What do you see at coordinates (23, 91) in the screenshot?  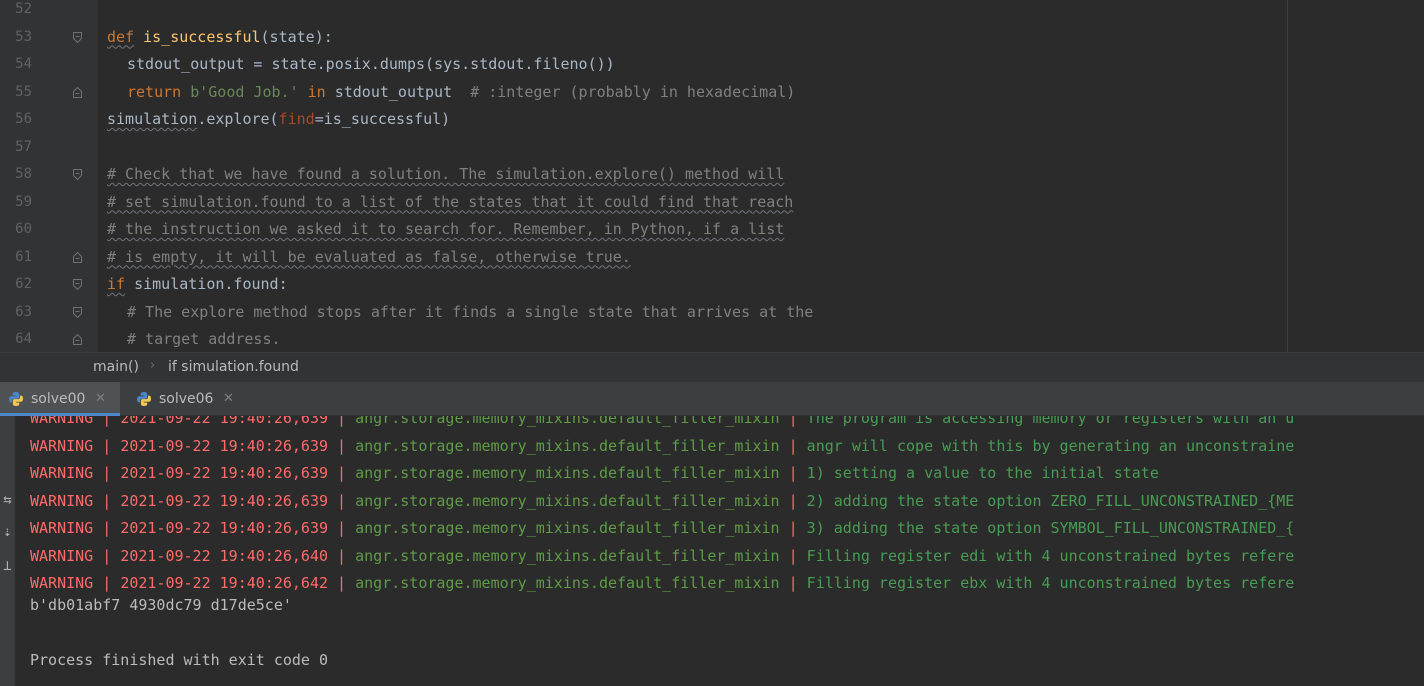 I see `line-number: 55` at bounding box center [23, 91].